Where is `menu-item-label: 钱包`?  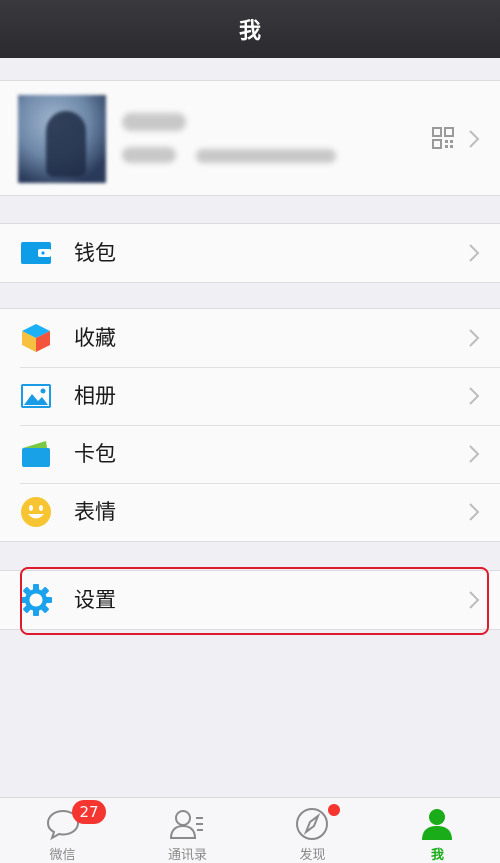
menu-item-label: 钱包 is located at coordinates (95, 253).